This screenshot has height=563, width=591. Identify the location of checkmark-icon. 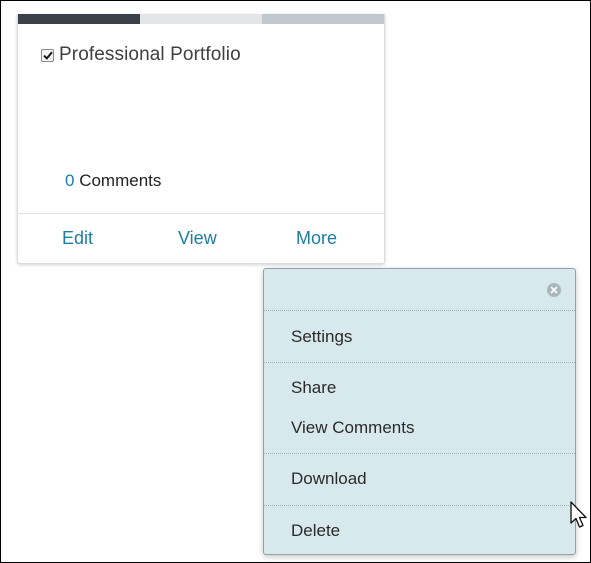
(47, 55).